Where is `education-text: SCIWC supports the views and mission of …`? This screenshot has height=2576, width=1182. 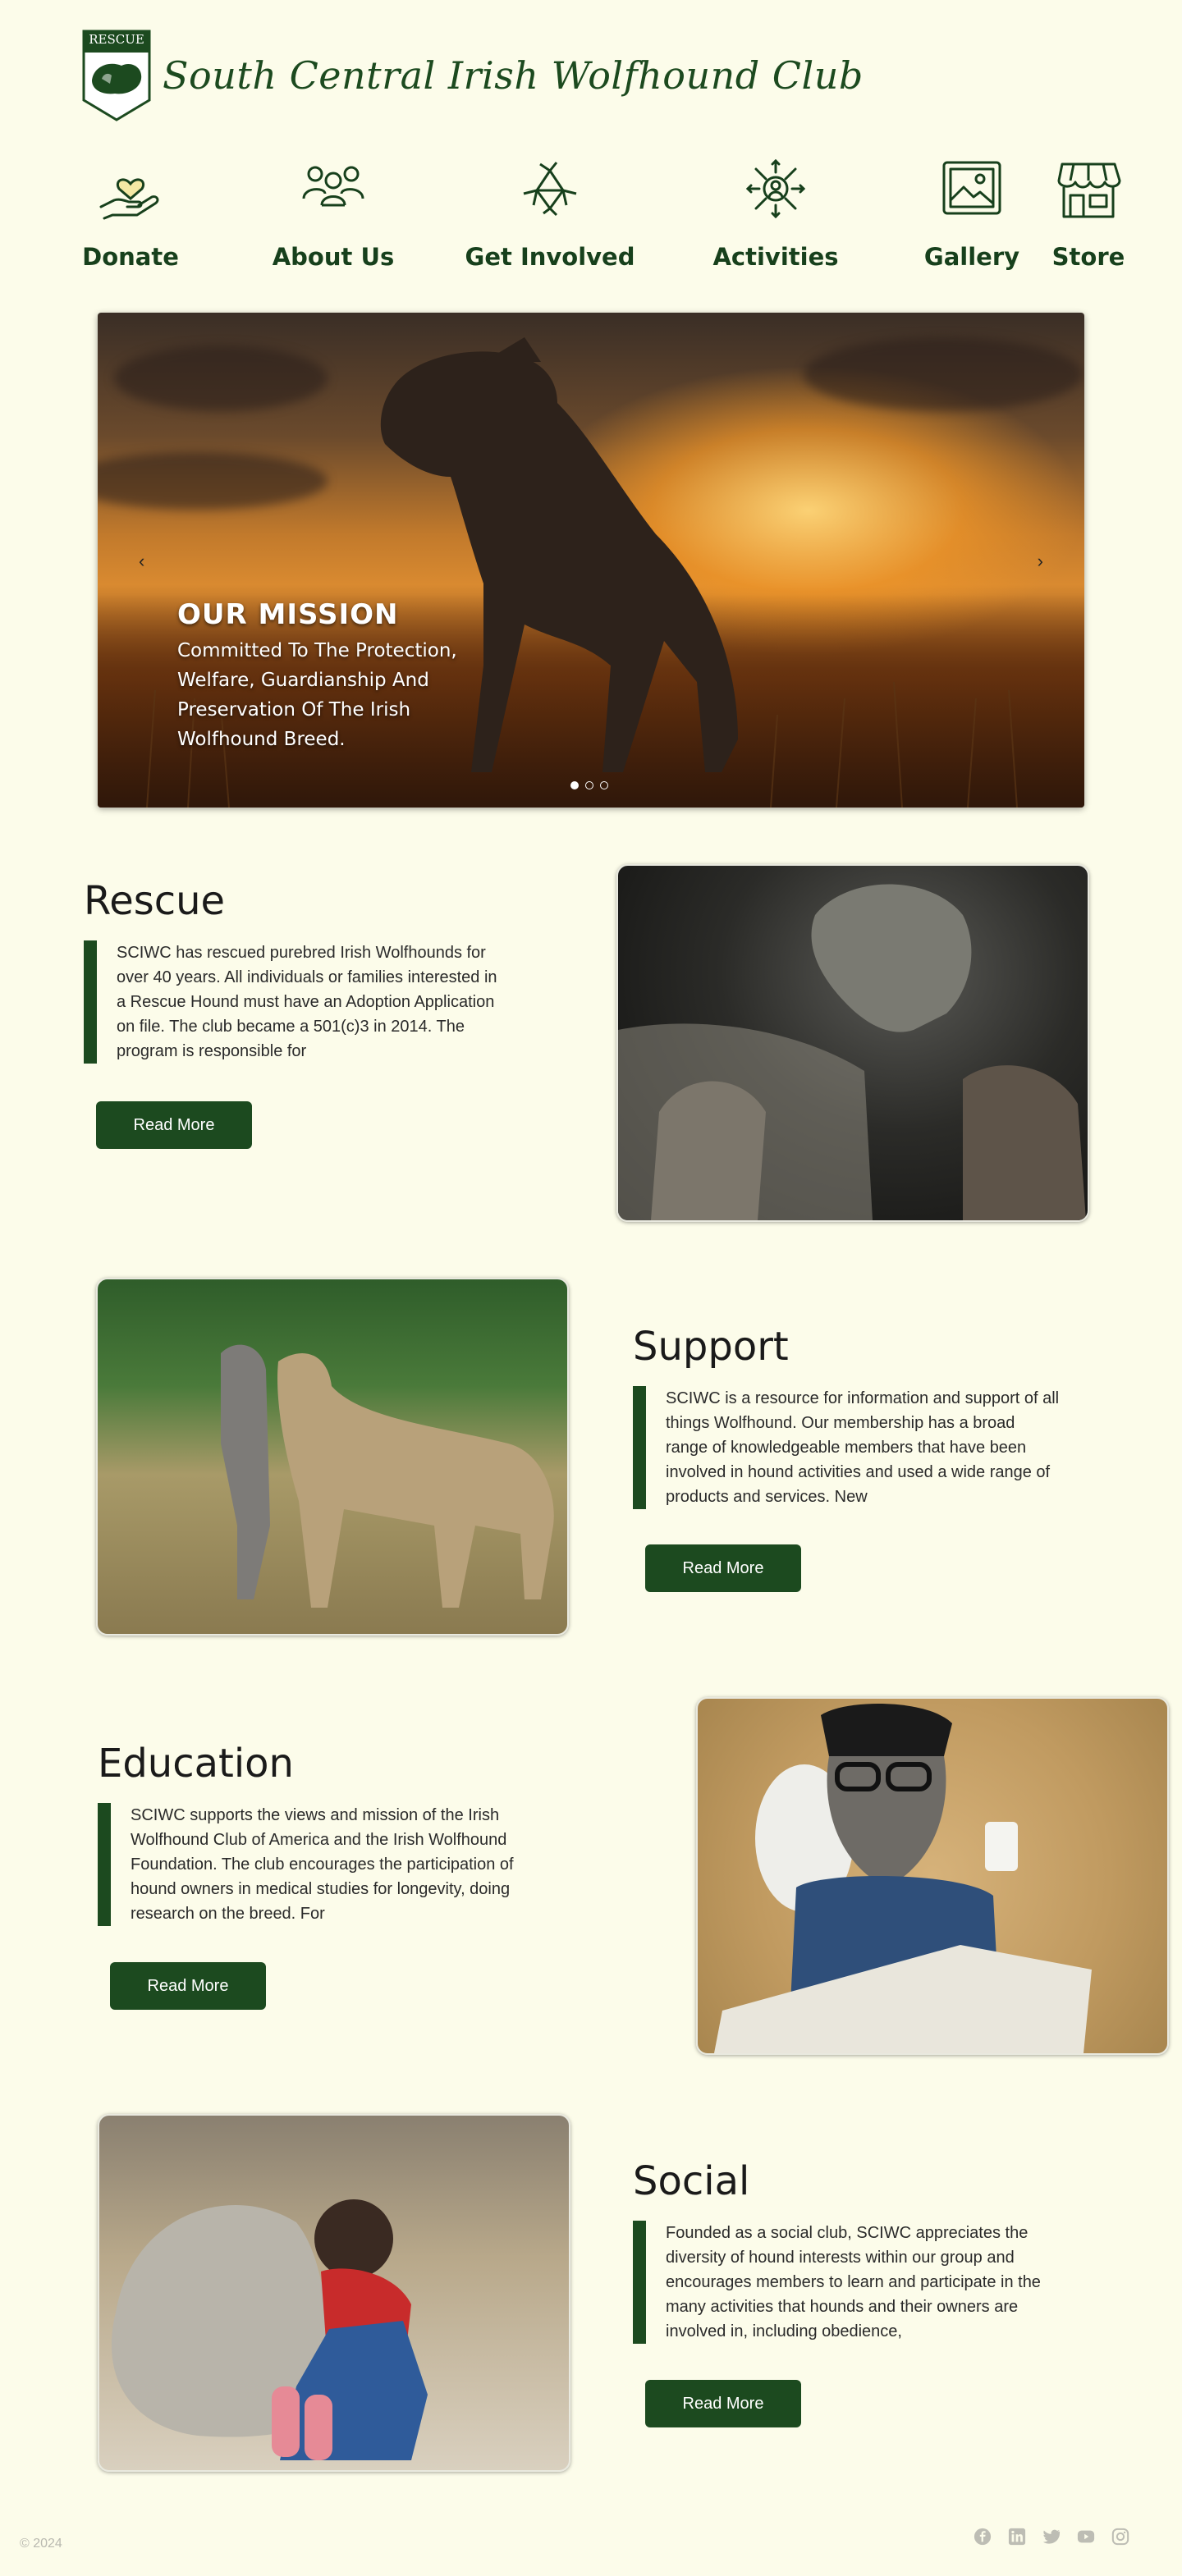
education-text: SCIWC supports the views and mission of … is located at coordinates (322, 1864).